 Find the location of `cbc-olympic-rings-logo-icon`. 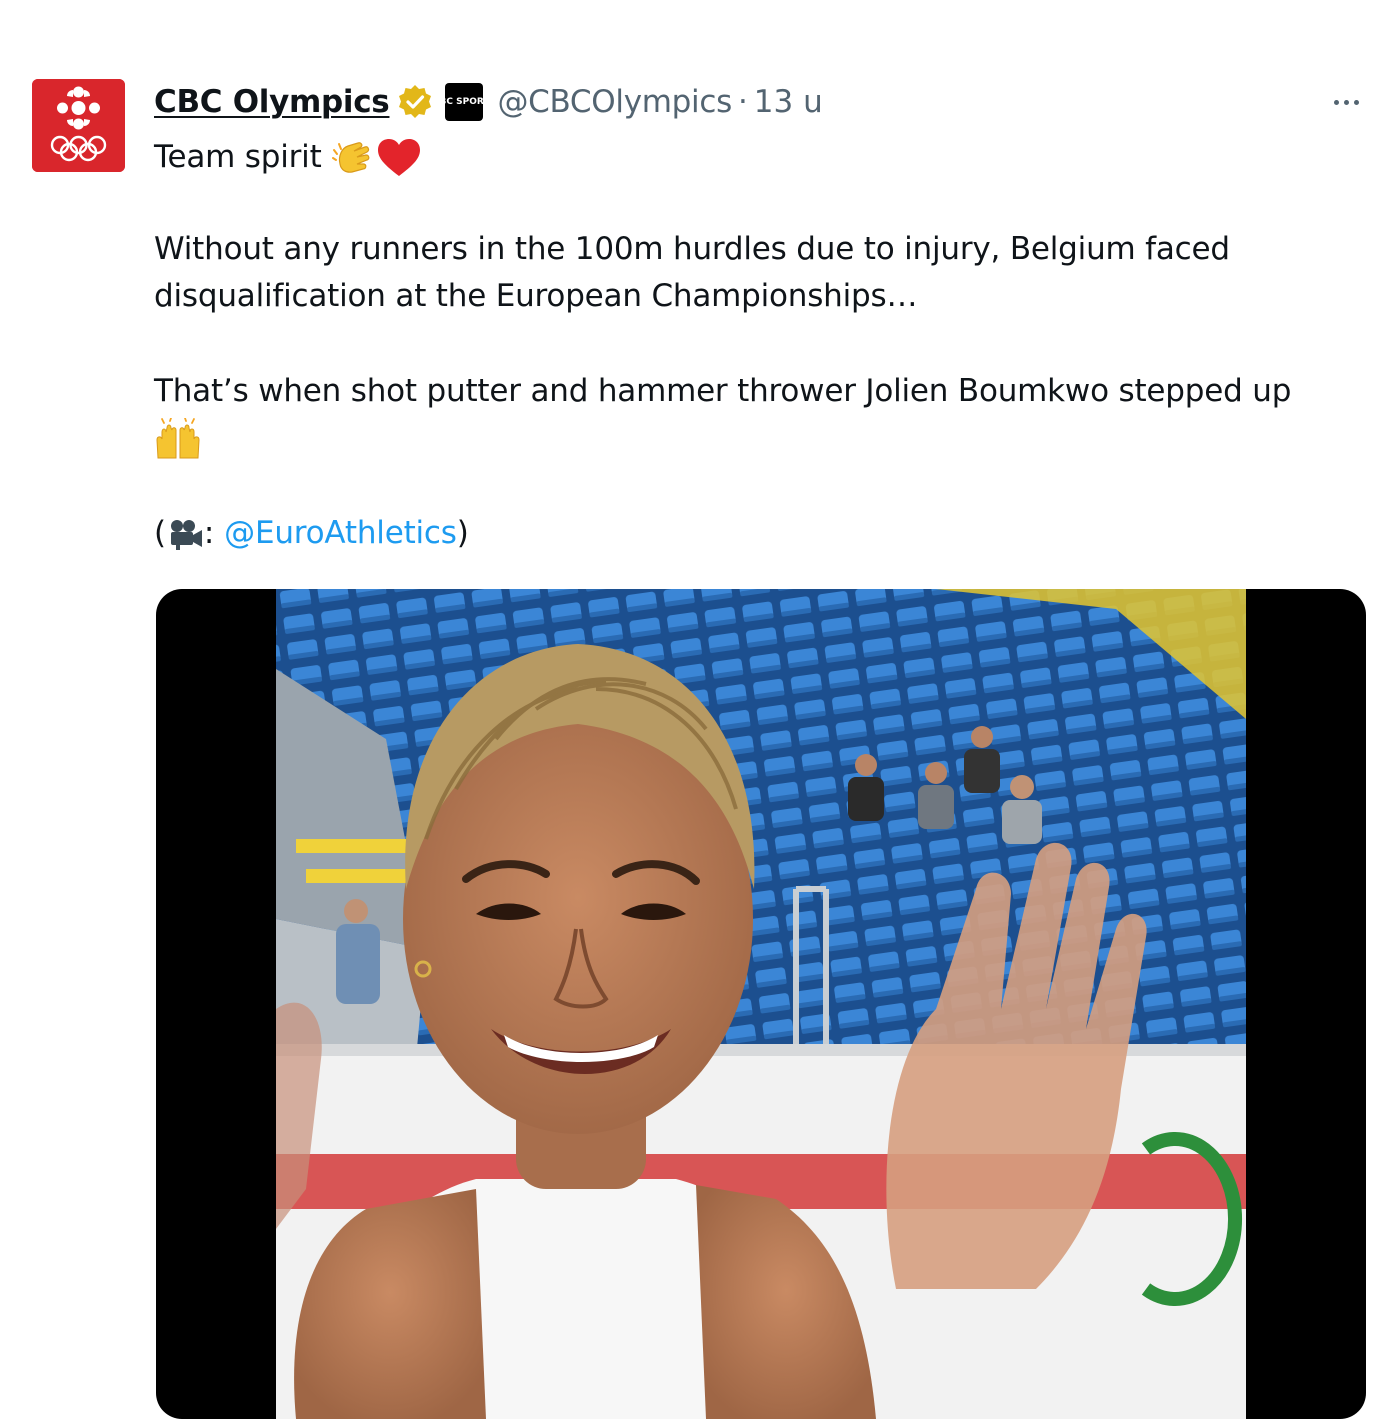

cbc-olympic-rings-logo-icon is located at coordinates (78, 125).